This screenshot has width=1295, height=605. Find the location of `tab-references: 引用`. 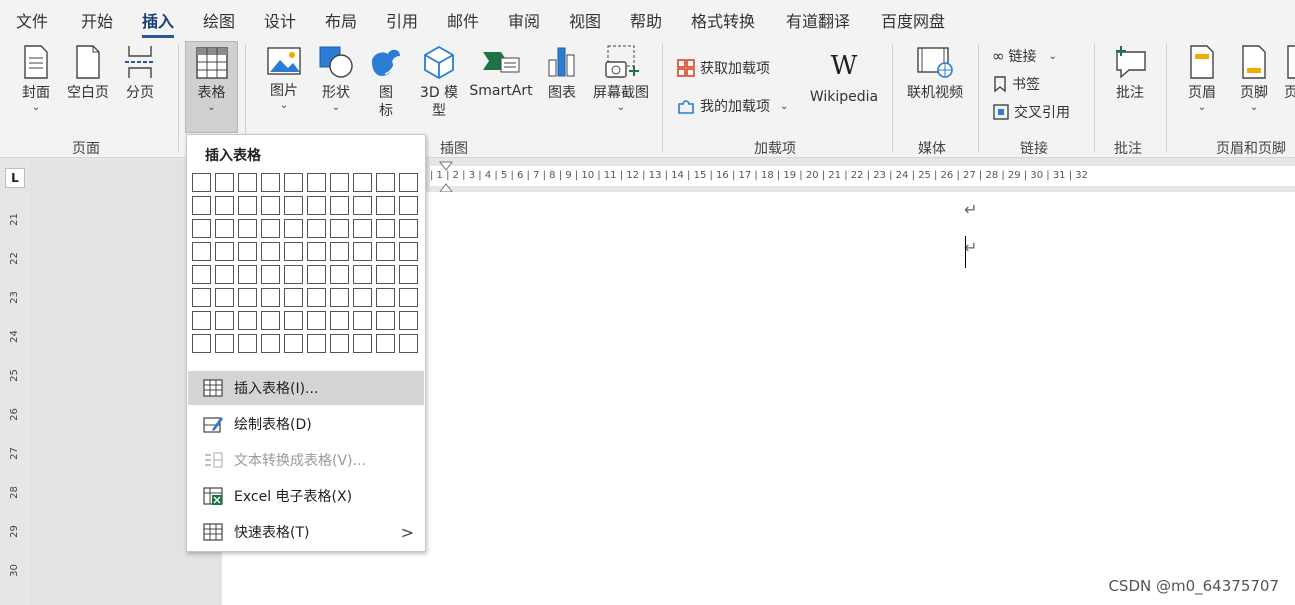

tab-references: 引用 is located at coordinates (402, 20).